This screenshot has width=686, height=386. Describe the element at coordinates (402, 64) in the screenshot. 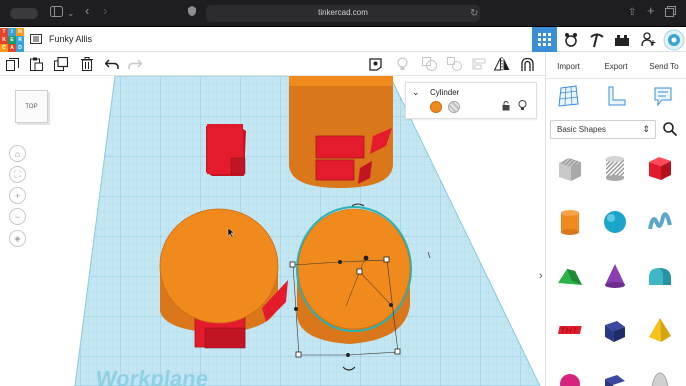

I see `light-bulb-button` at that location.